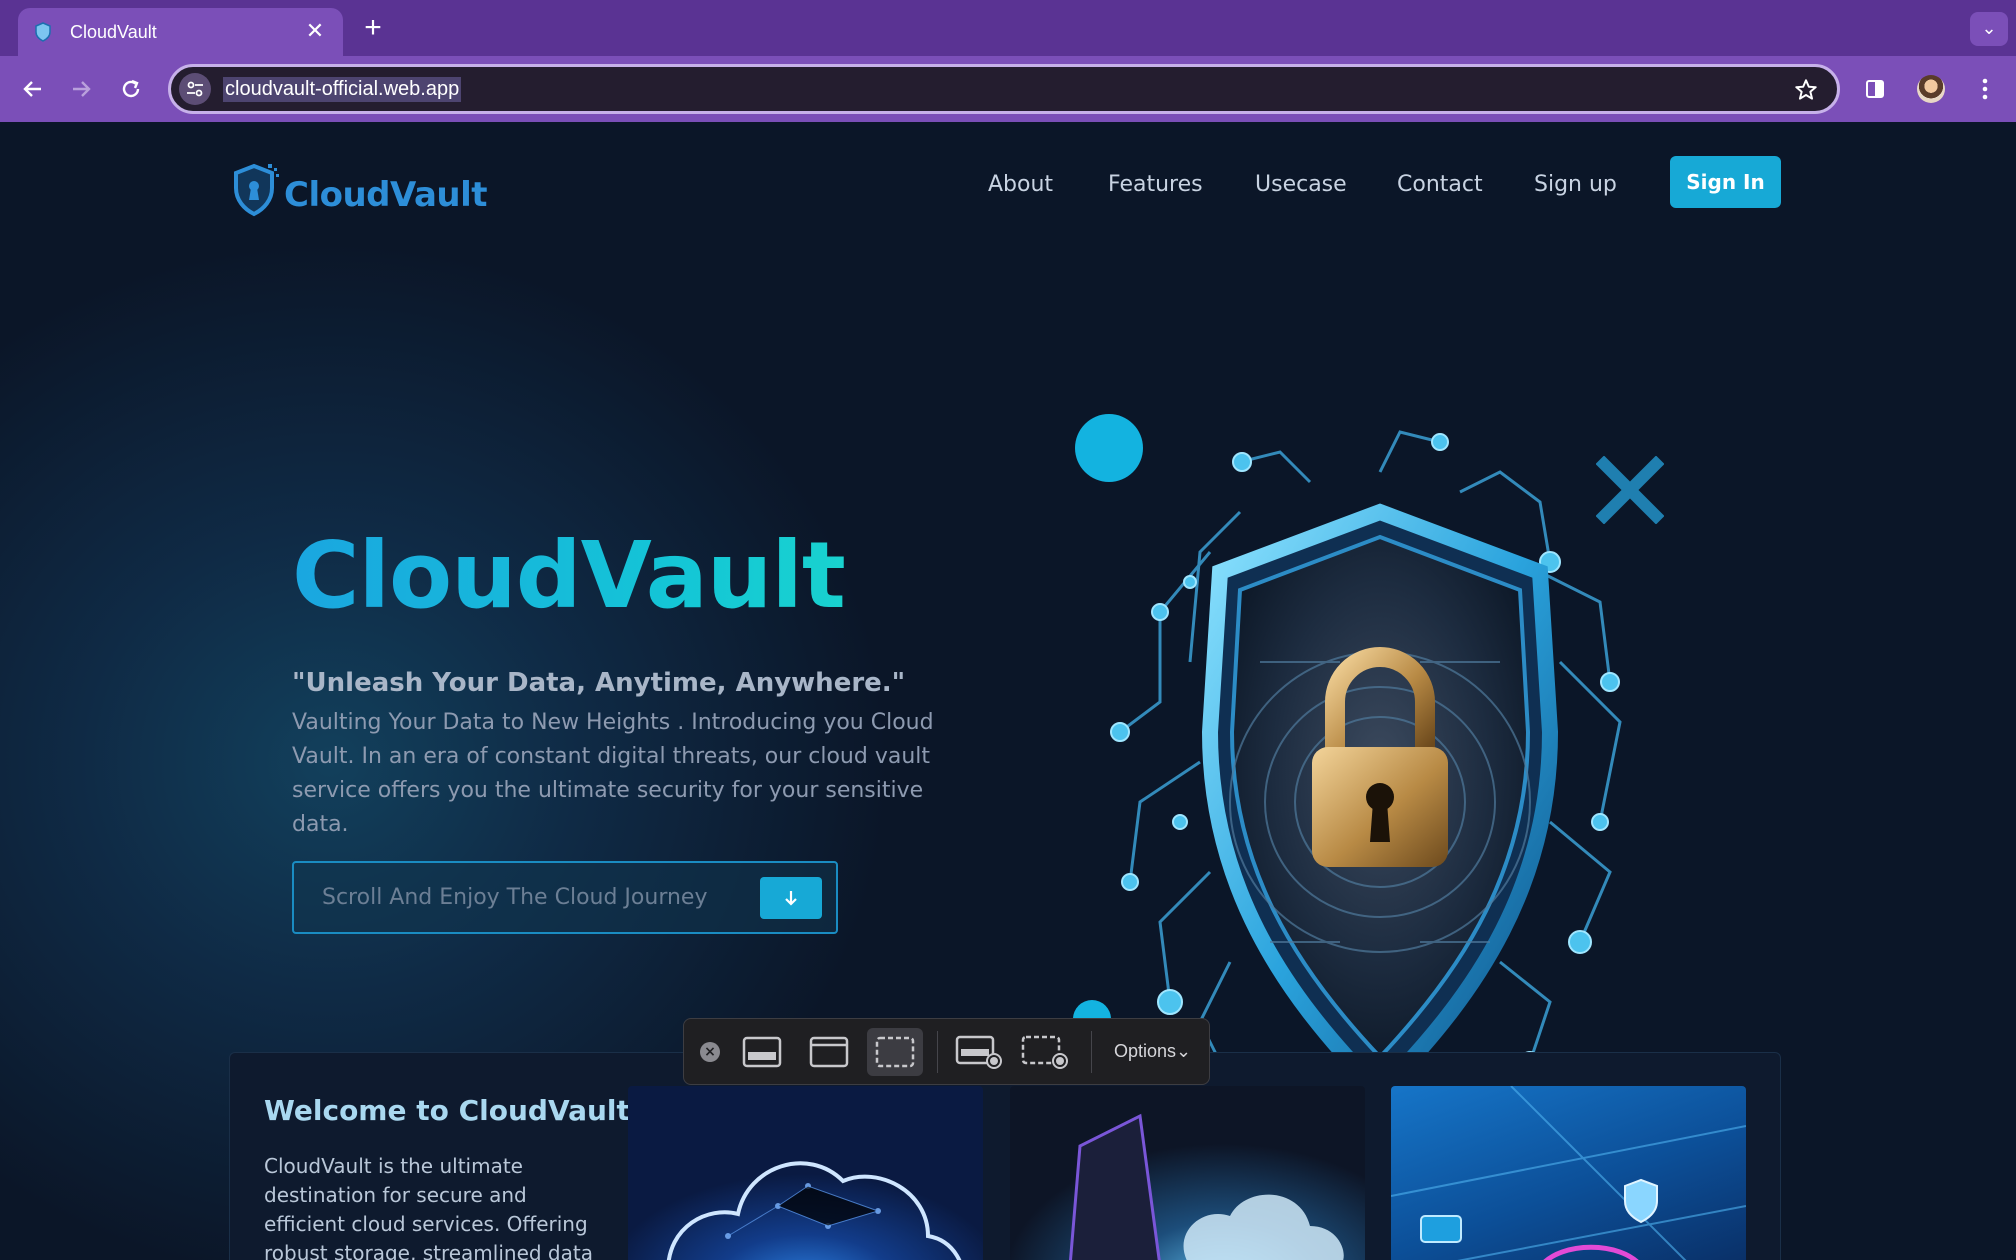 This screenshot has width=2016, height=1260. What do you see at coordinates (1152, 1051) in the screenshot?
I see `options-dropdown: Options⌄` at bounding box center [1152, 1051].